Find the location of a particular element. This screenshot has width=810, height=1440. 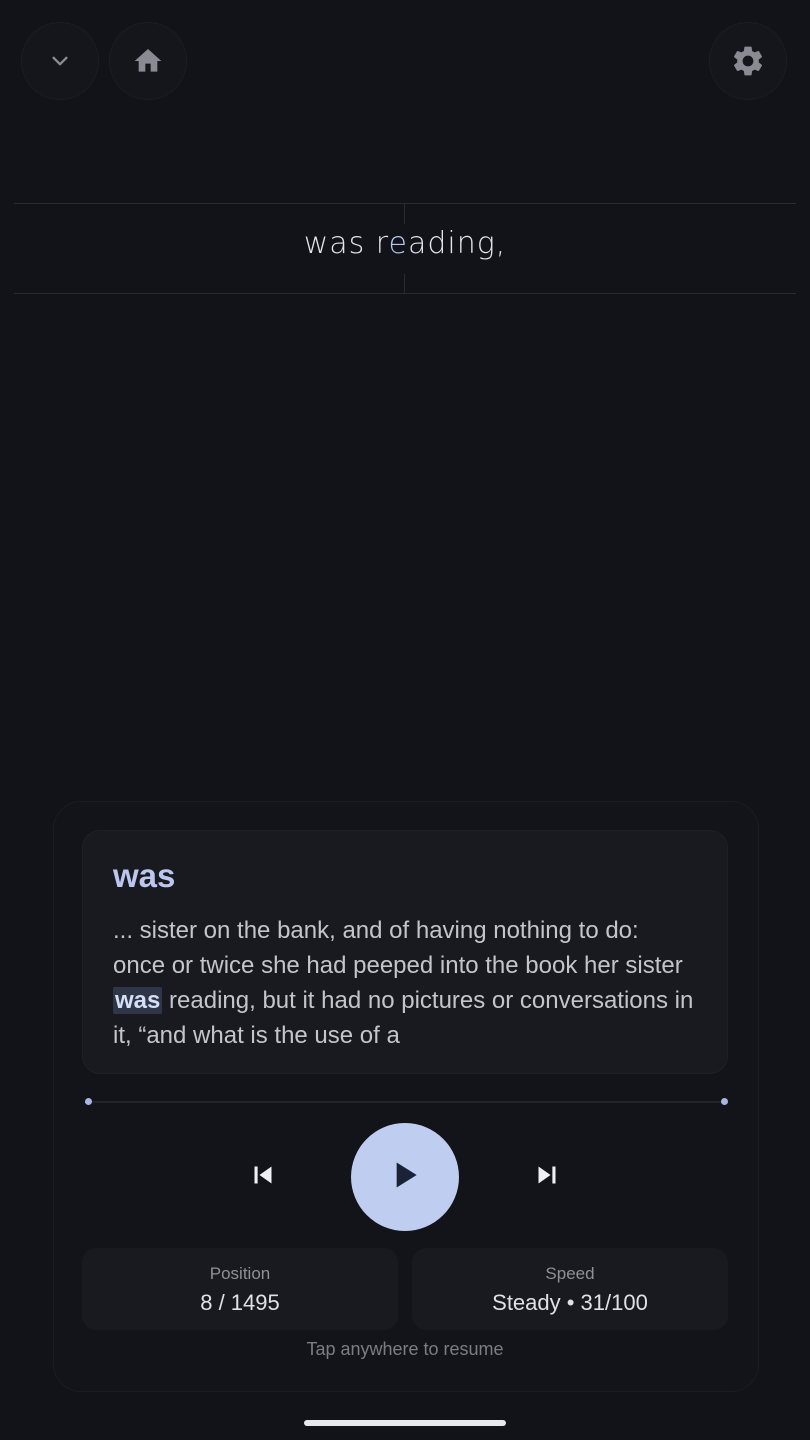

skip-previous-button is located at coordinates (263, 1177).